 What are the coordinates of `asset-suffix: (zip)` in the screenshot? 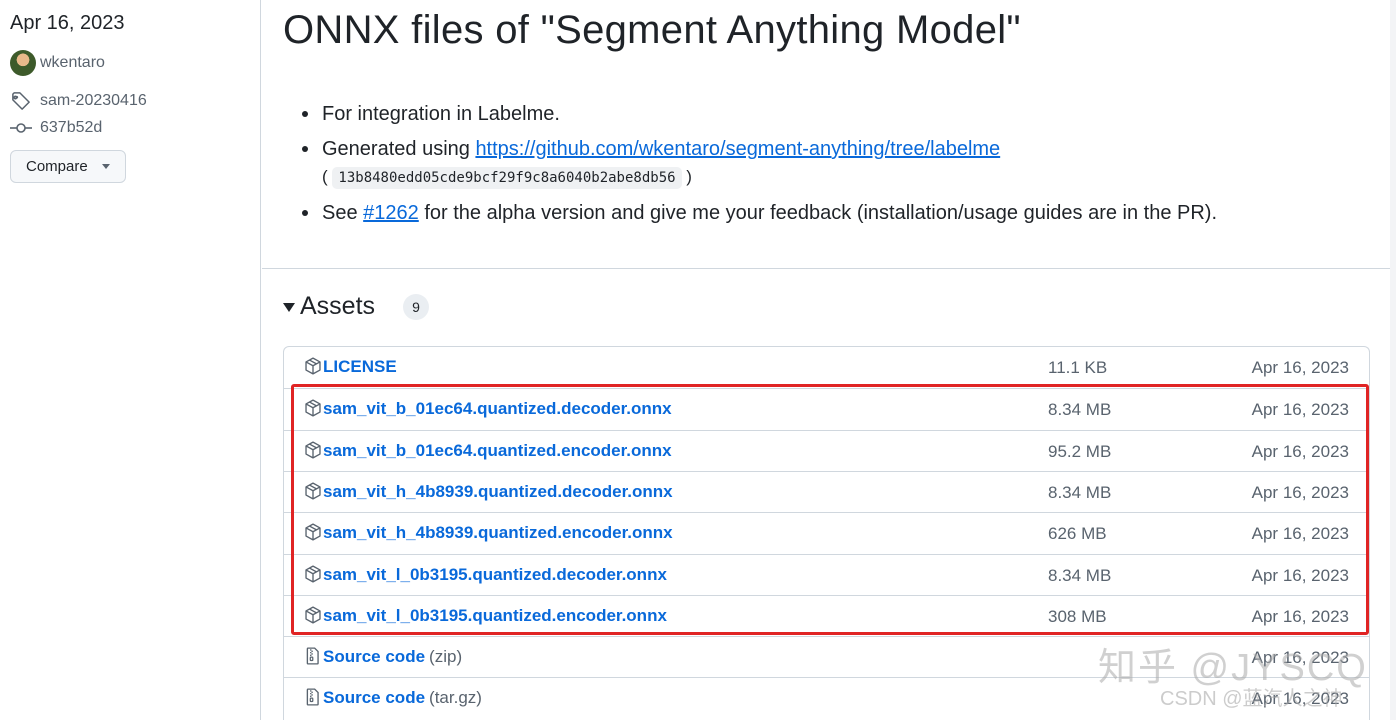 It's located at (446, 657).